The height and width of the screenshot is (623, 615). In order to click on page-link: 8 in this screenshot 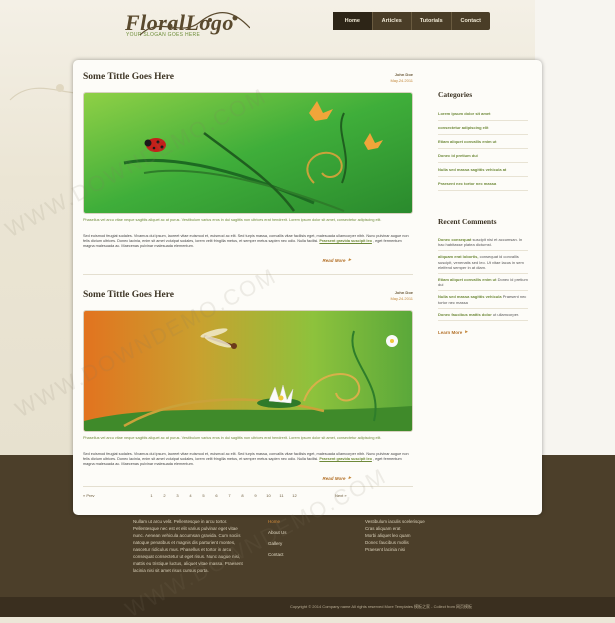, I will do `click(242, 495)`.